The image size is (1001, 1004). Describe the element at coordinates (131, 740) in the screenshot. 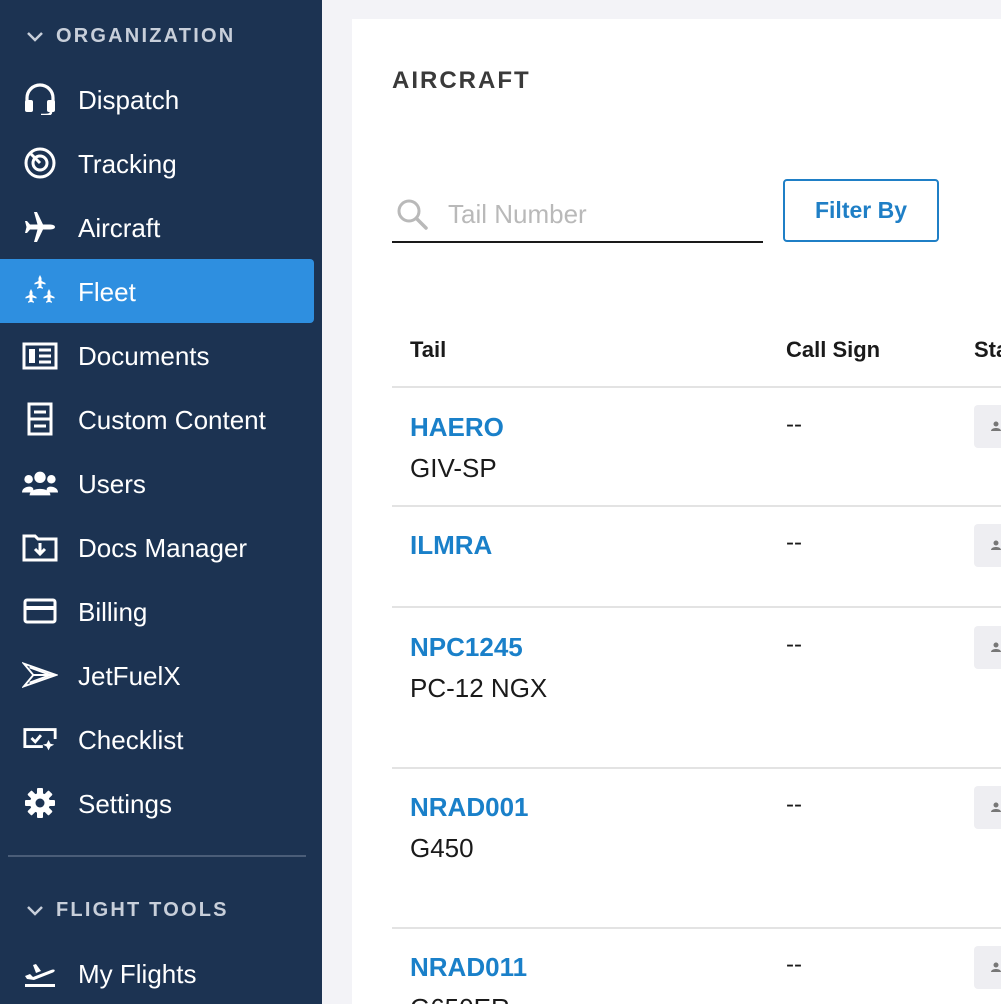

I see `sidebar-item-label: Checklist` at that location.